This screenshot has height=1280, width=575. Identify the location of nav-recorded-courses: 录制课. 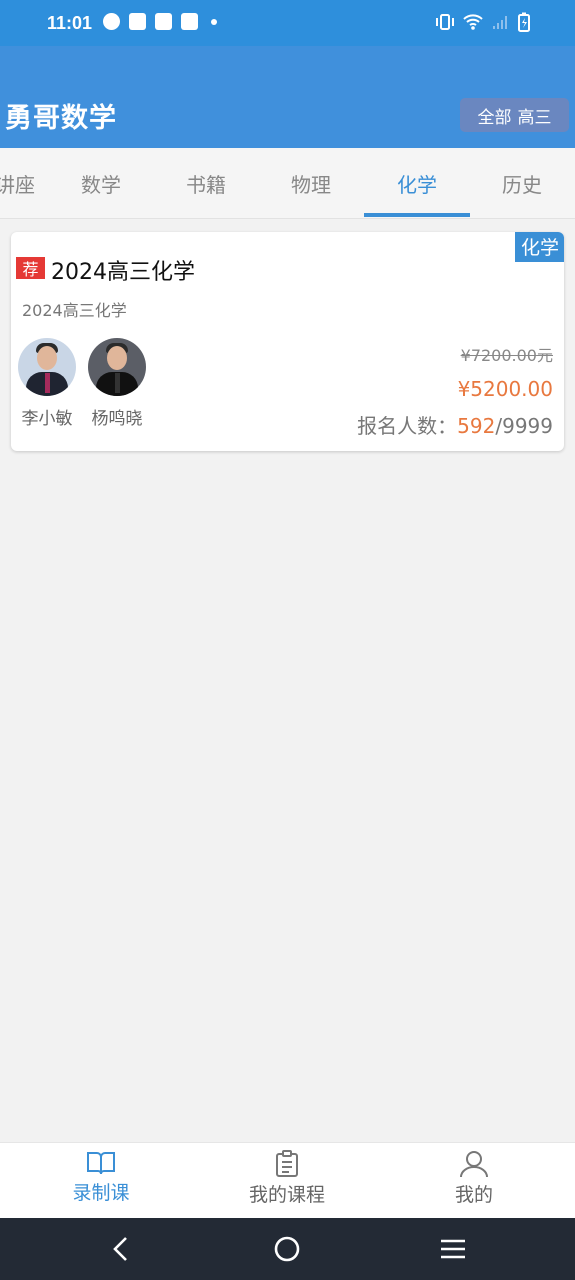
(101, 1181).